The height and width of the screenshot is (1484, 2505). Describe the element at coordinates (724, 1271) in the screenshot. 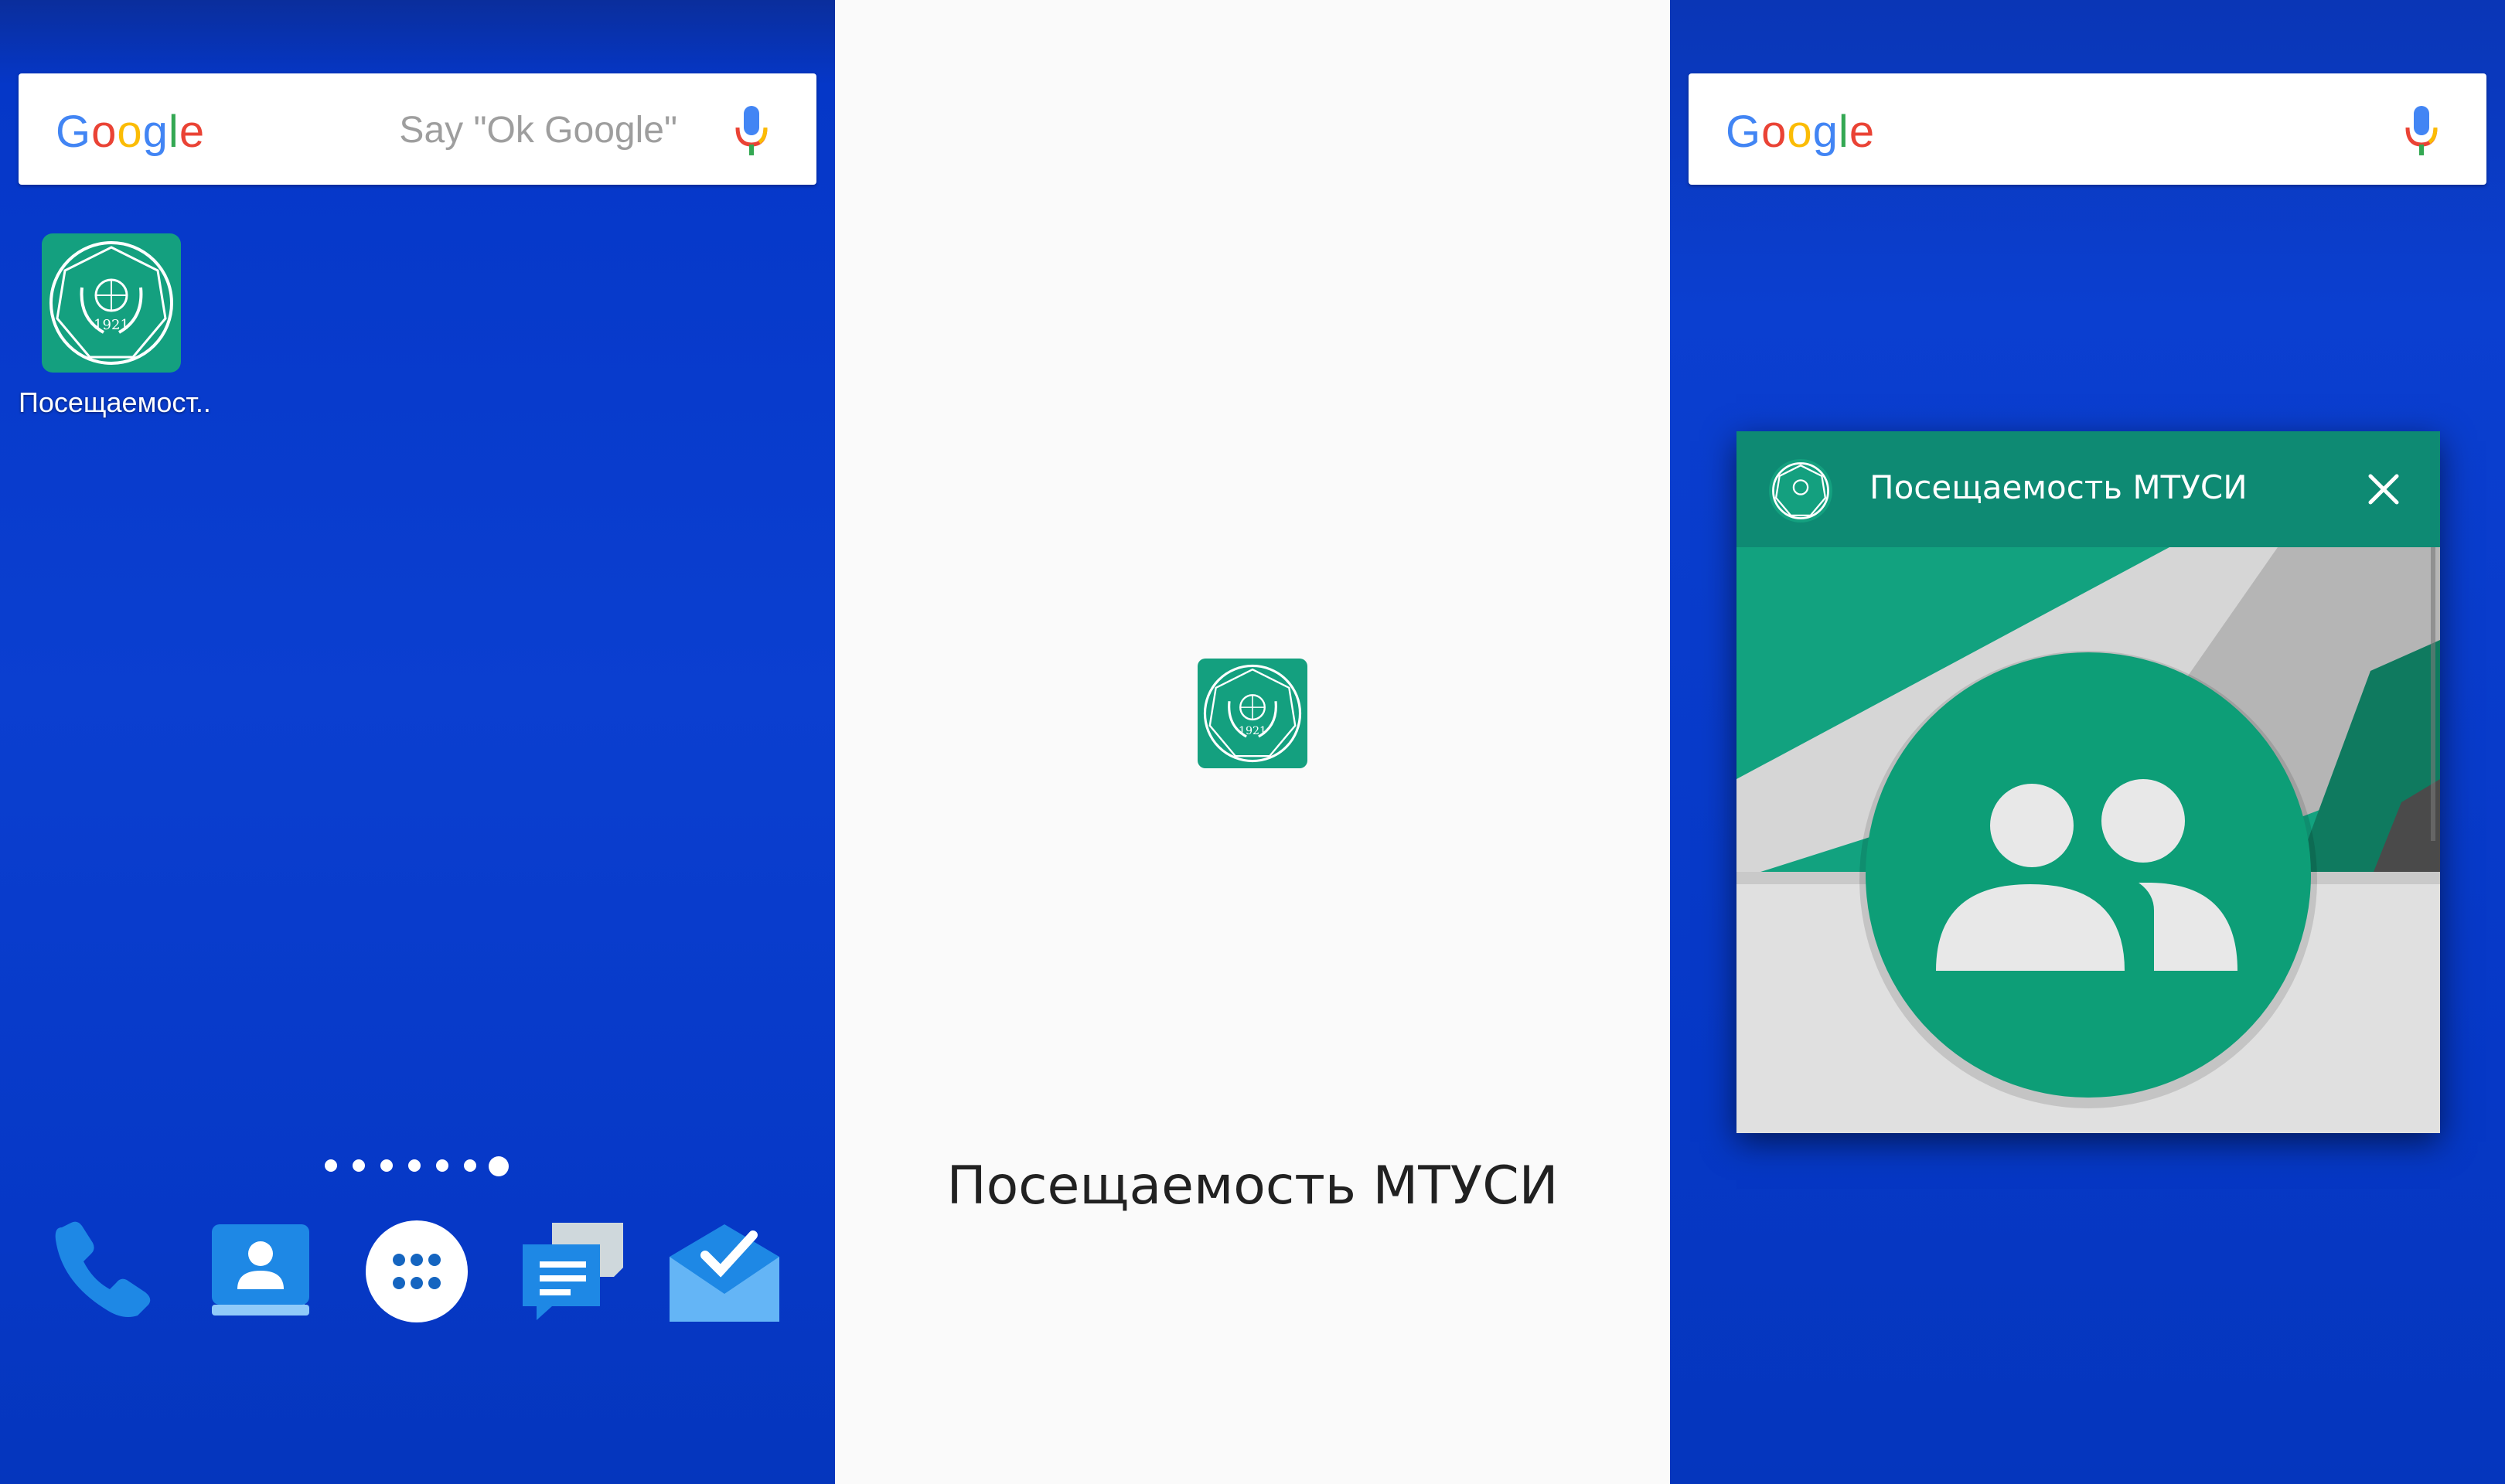

I see `inbox-icon` at that location.